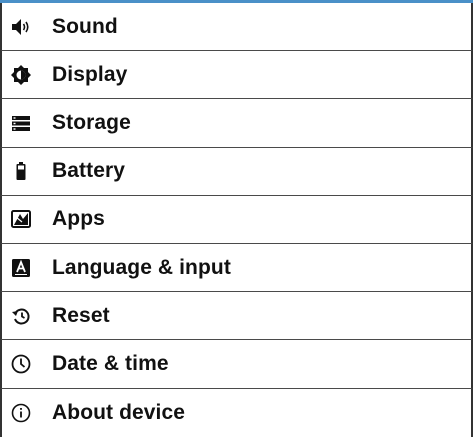 This screenshot has width=473, height=437. What do you see at coordinates (21, 413) in the screenshot?
I see `info-icon` at bounding box center [21, 413].